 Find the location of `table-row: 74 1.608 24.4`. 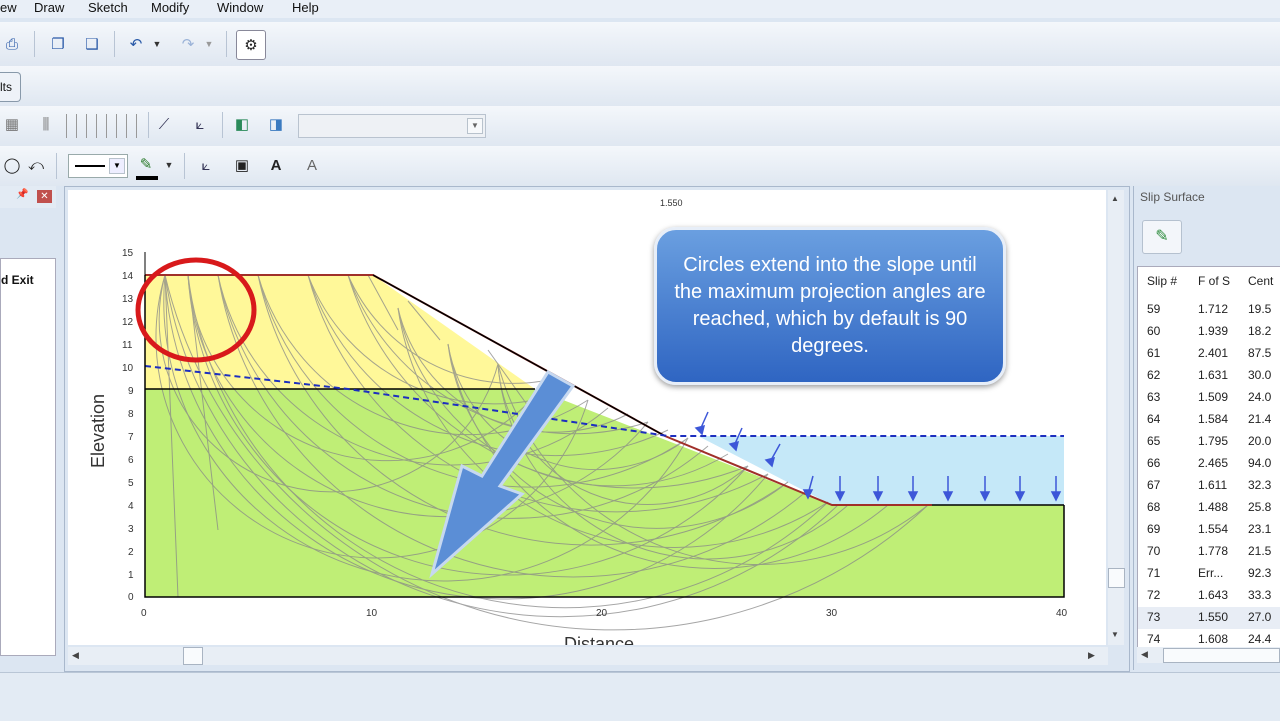

table-row: 74 1.608 24.4 is located at coordinates (1209, 638).